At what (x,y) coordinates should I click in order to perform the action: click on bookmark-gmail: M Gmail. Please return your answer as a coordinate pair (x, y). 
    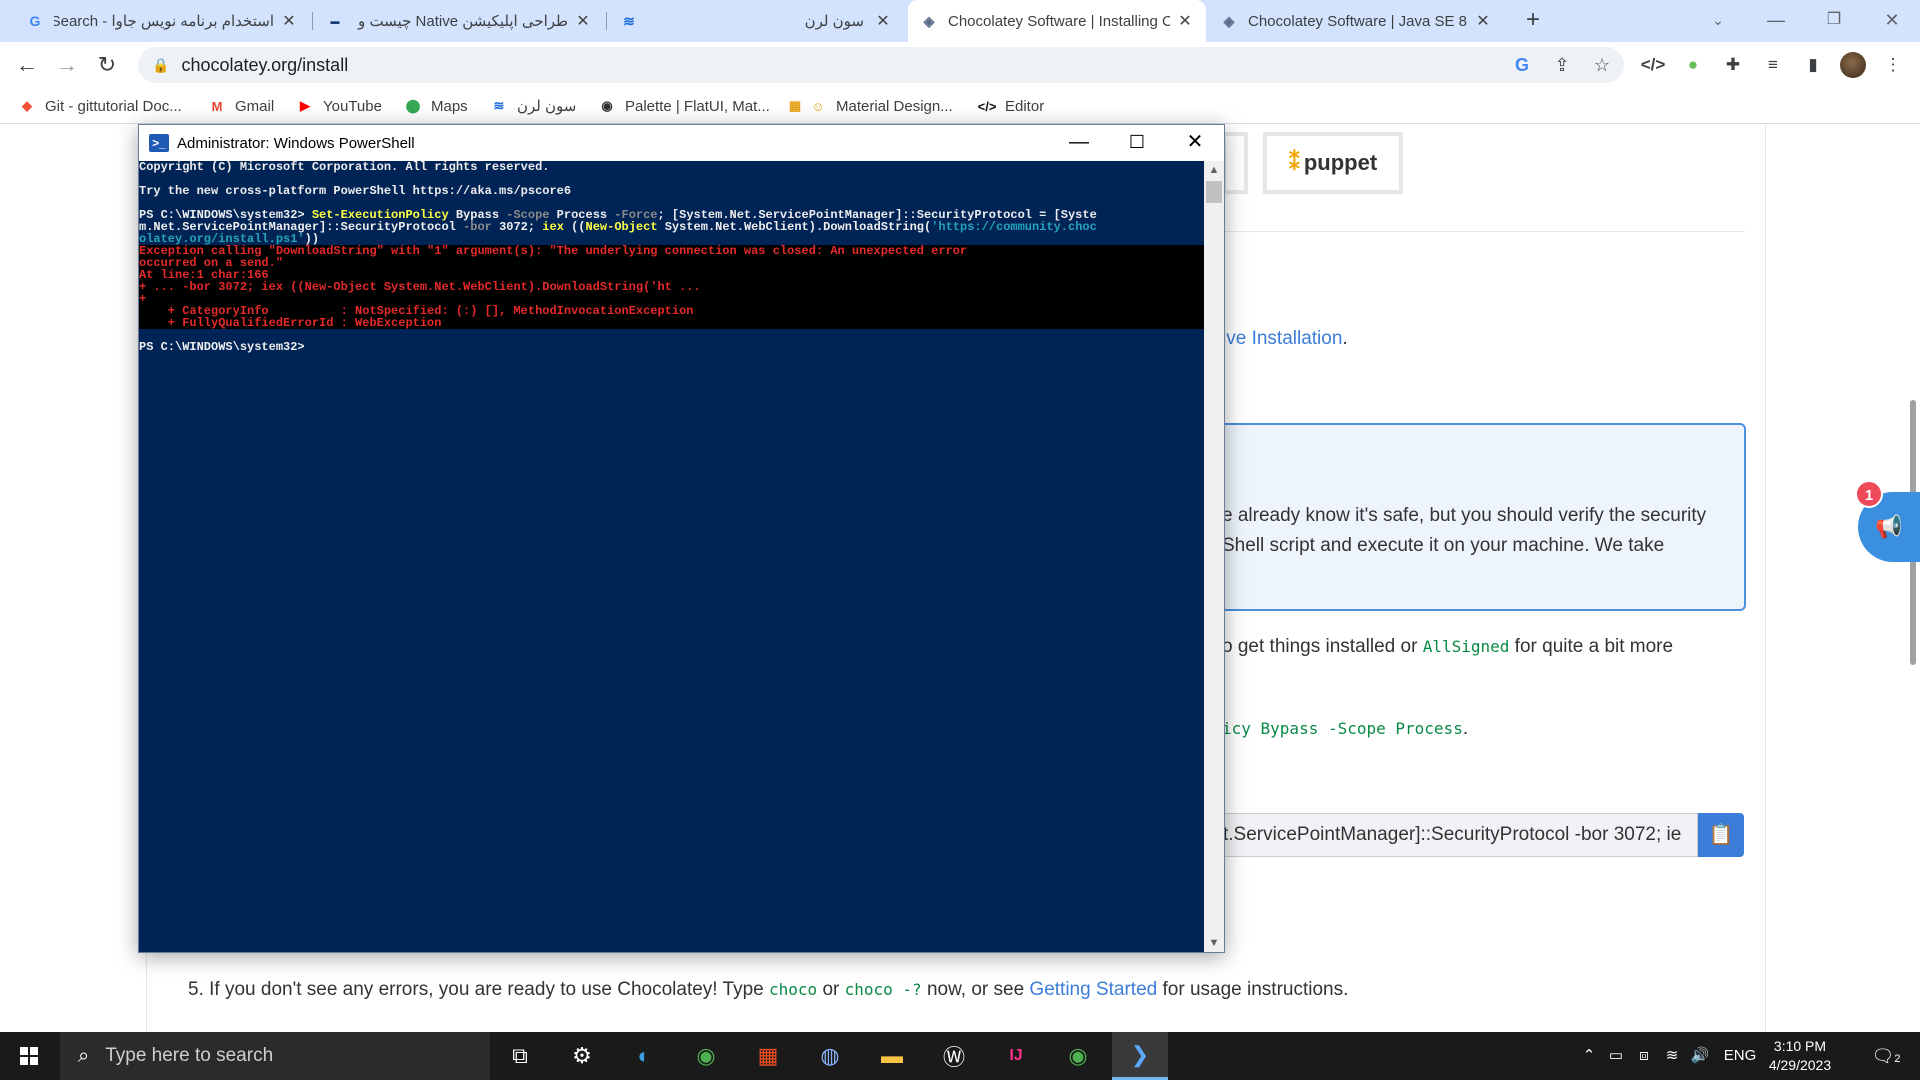
    Looking at the image, I should click on (241, 106).